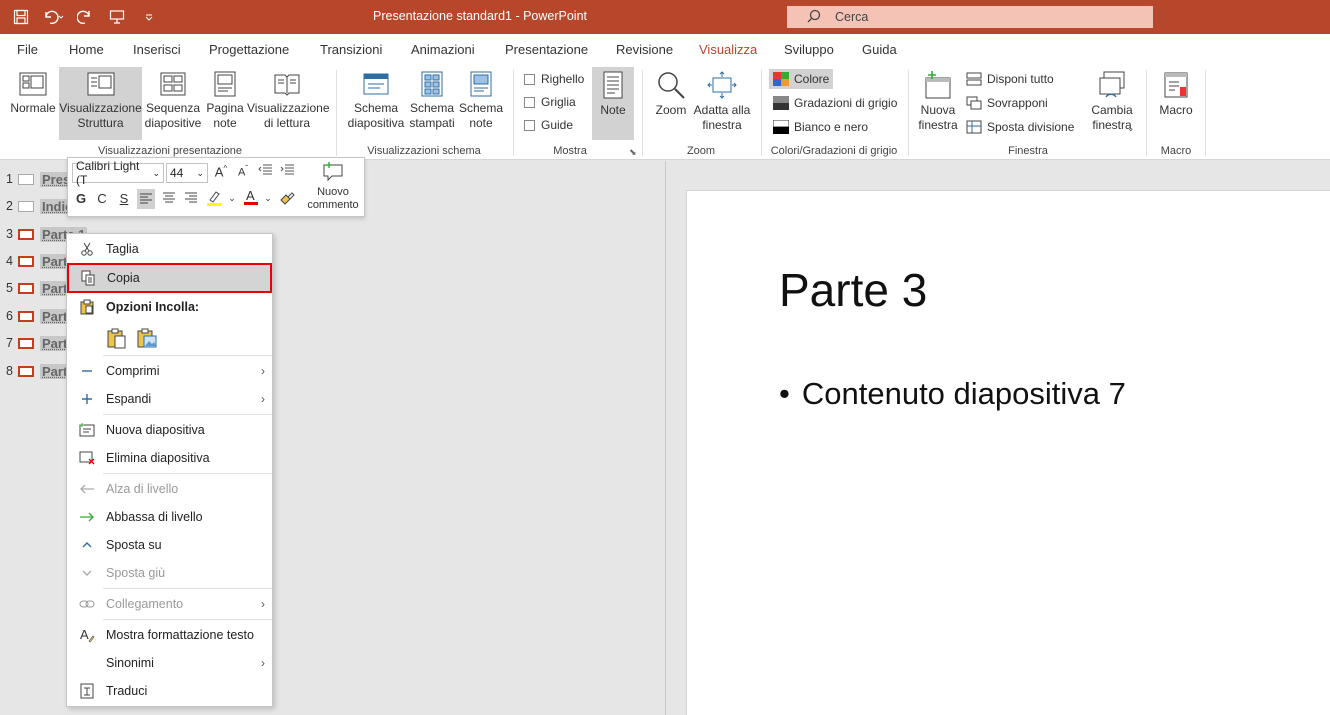 The image size is (1330, 715). I want to click on tab-animazioni: Animazioni, so click(443, 49).